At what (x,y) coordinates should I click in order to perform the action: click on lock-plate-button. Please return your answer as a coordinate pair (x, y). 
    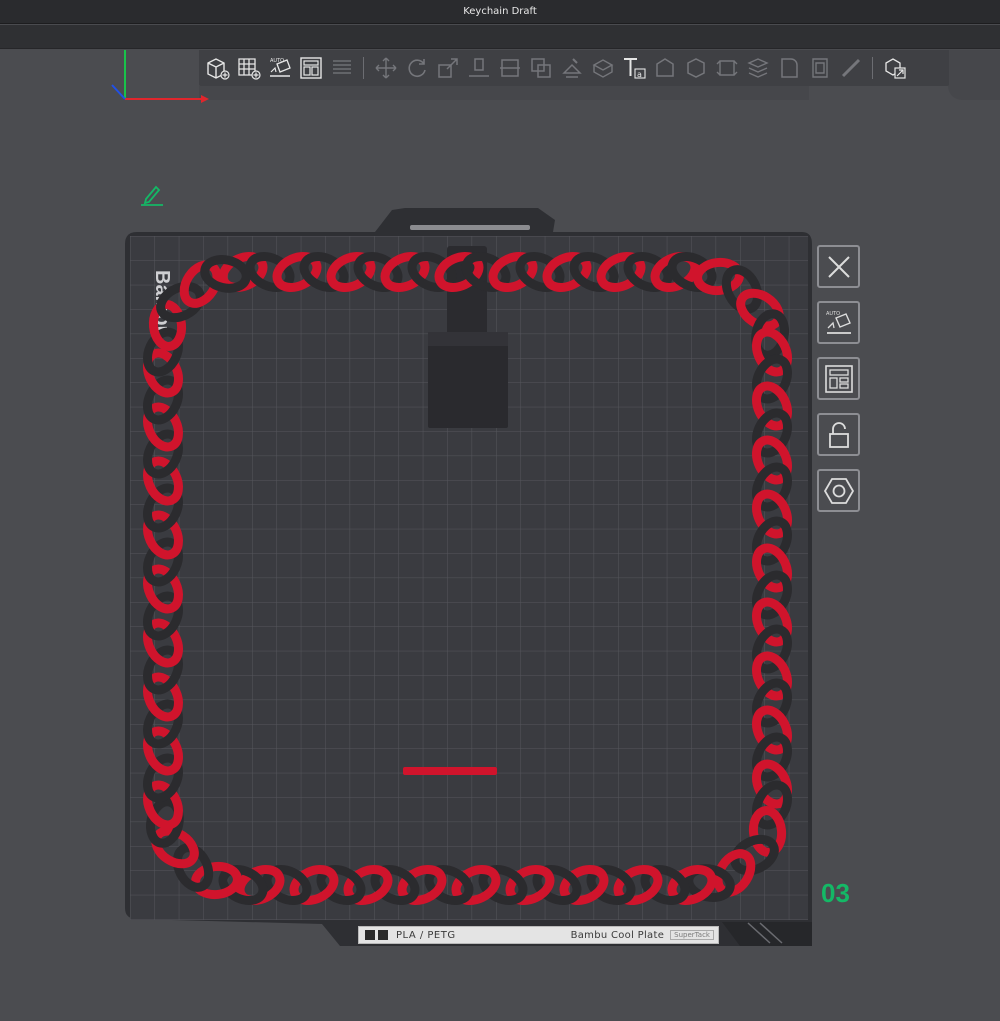
    Looking at the image, I should click on (838, 434).